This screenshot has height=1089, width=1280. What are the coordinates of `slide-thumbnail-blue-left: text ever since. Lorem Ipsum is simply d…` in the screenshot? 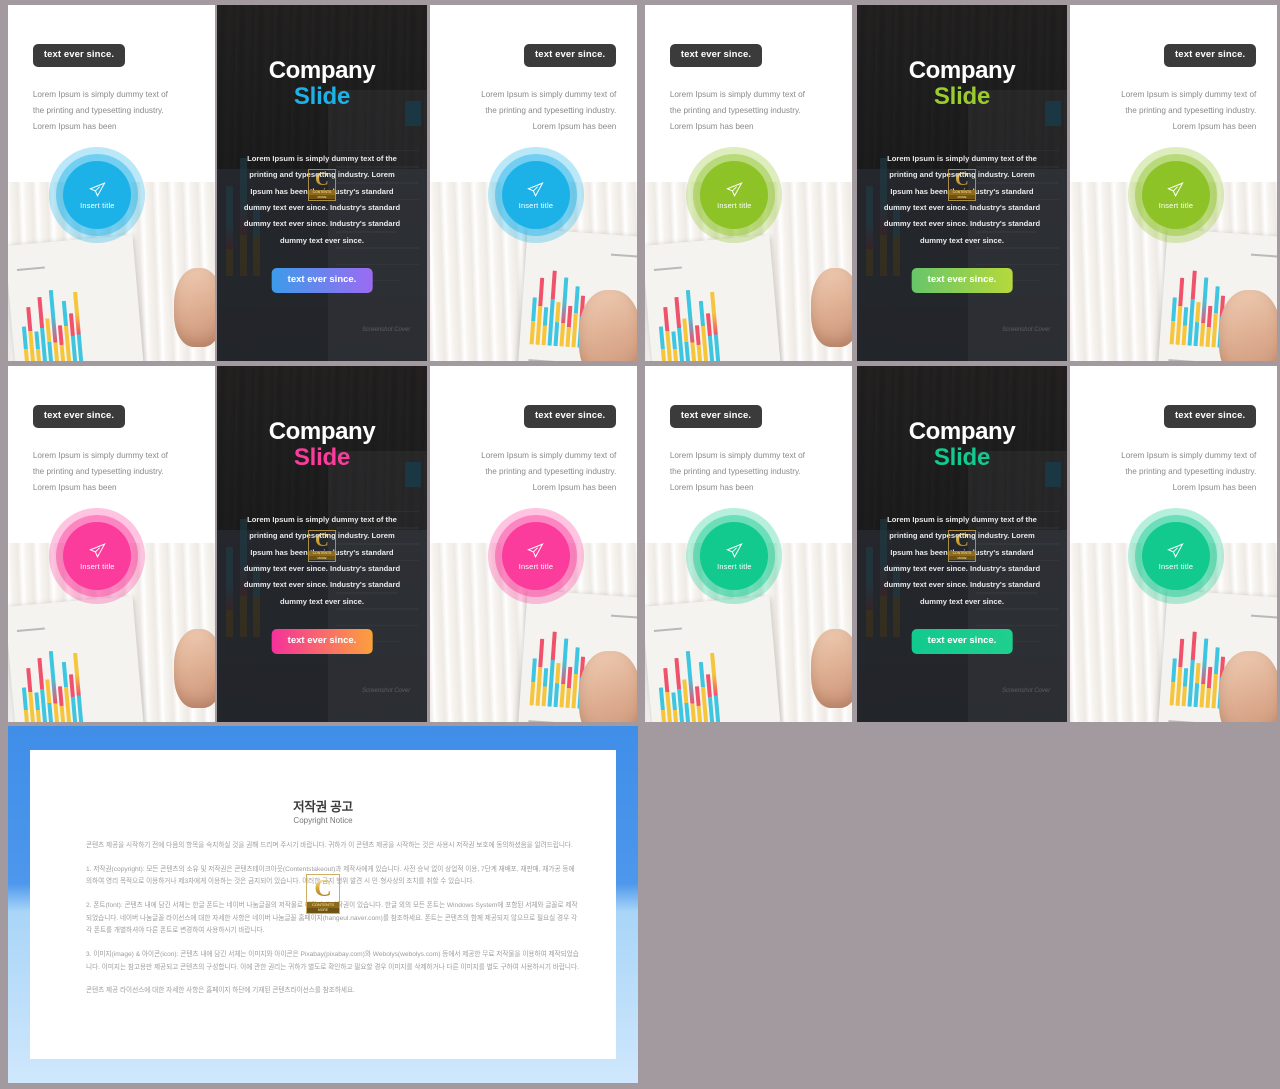 It's located at (111, 183).